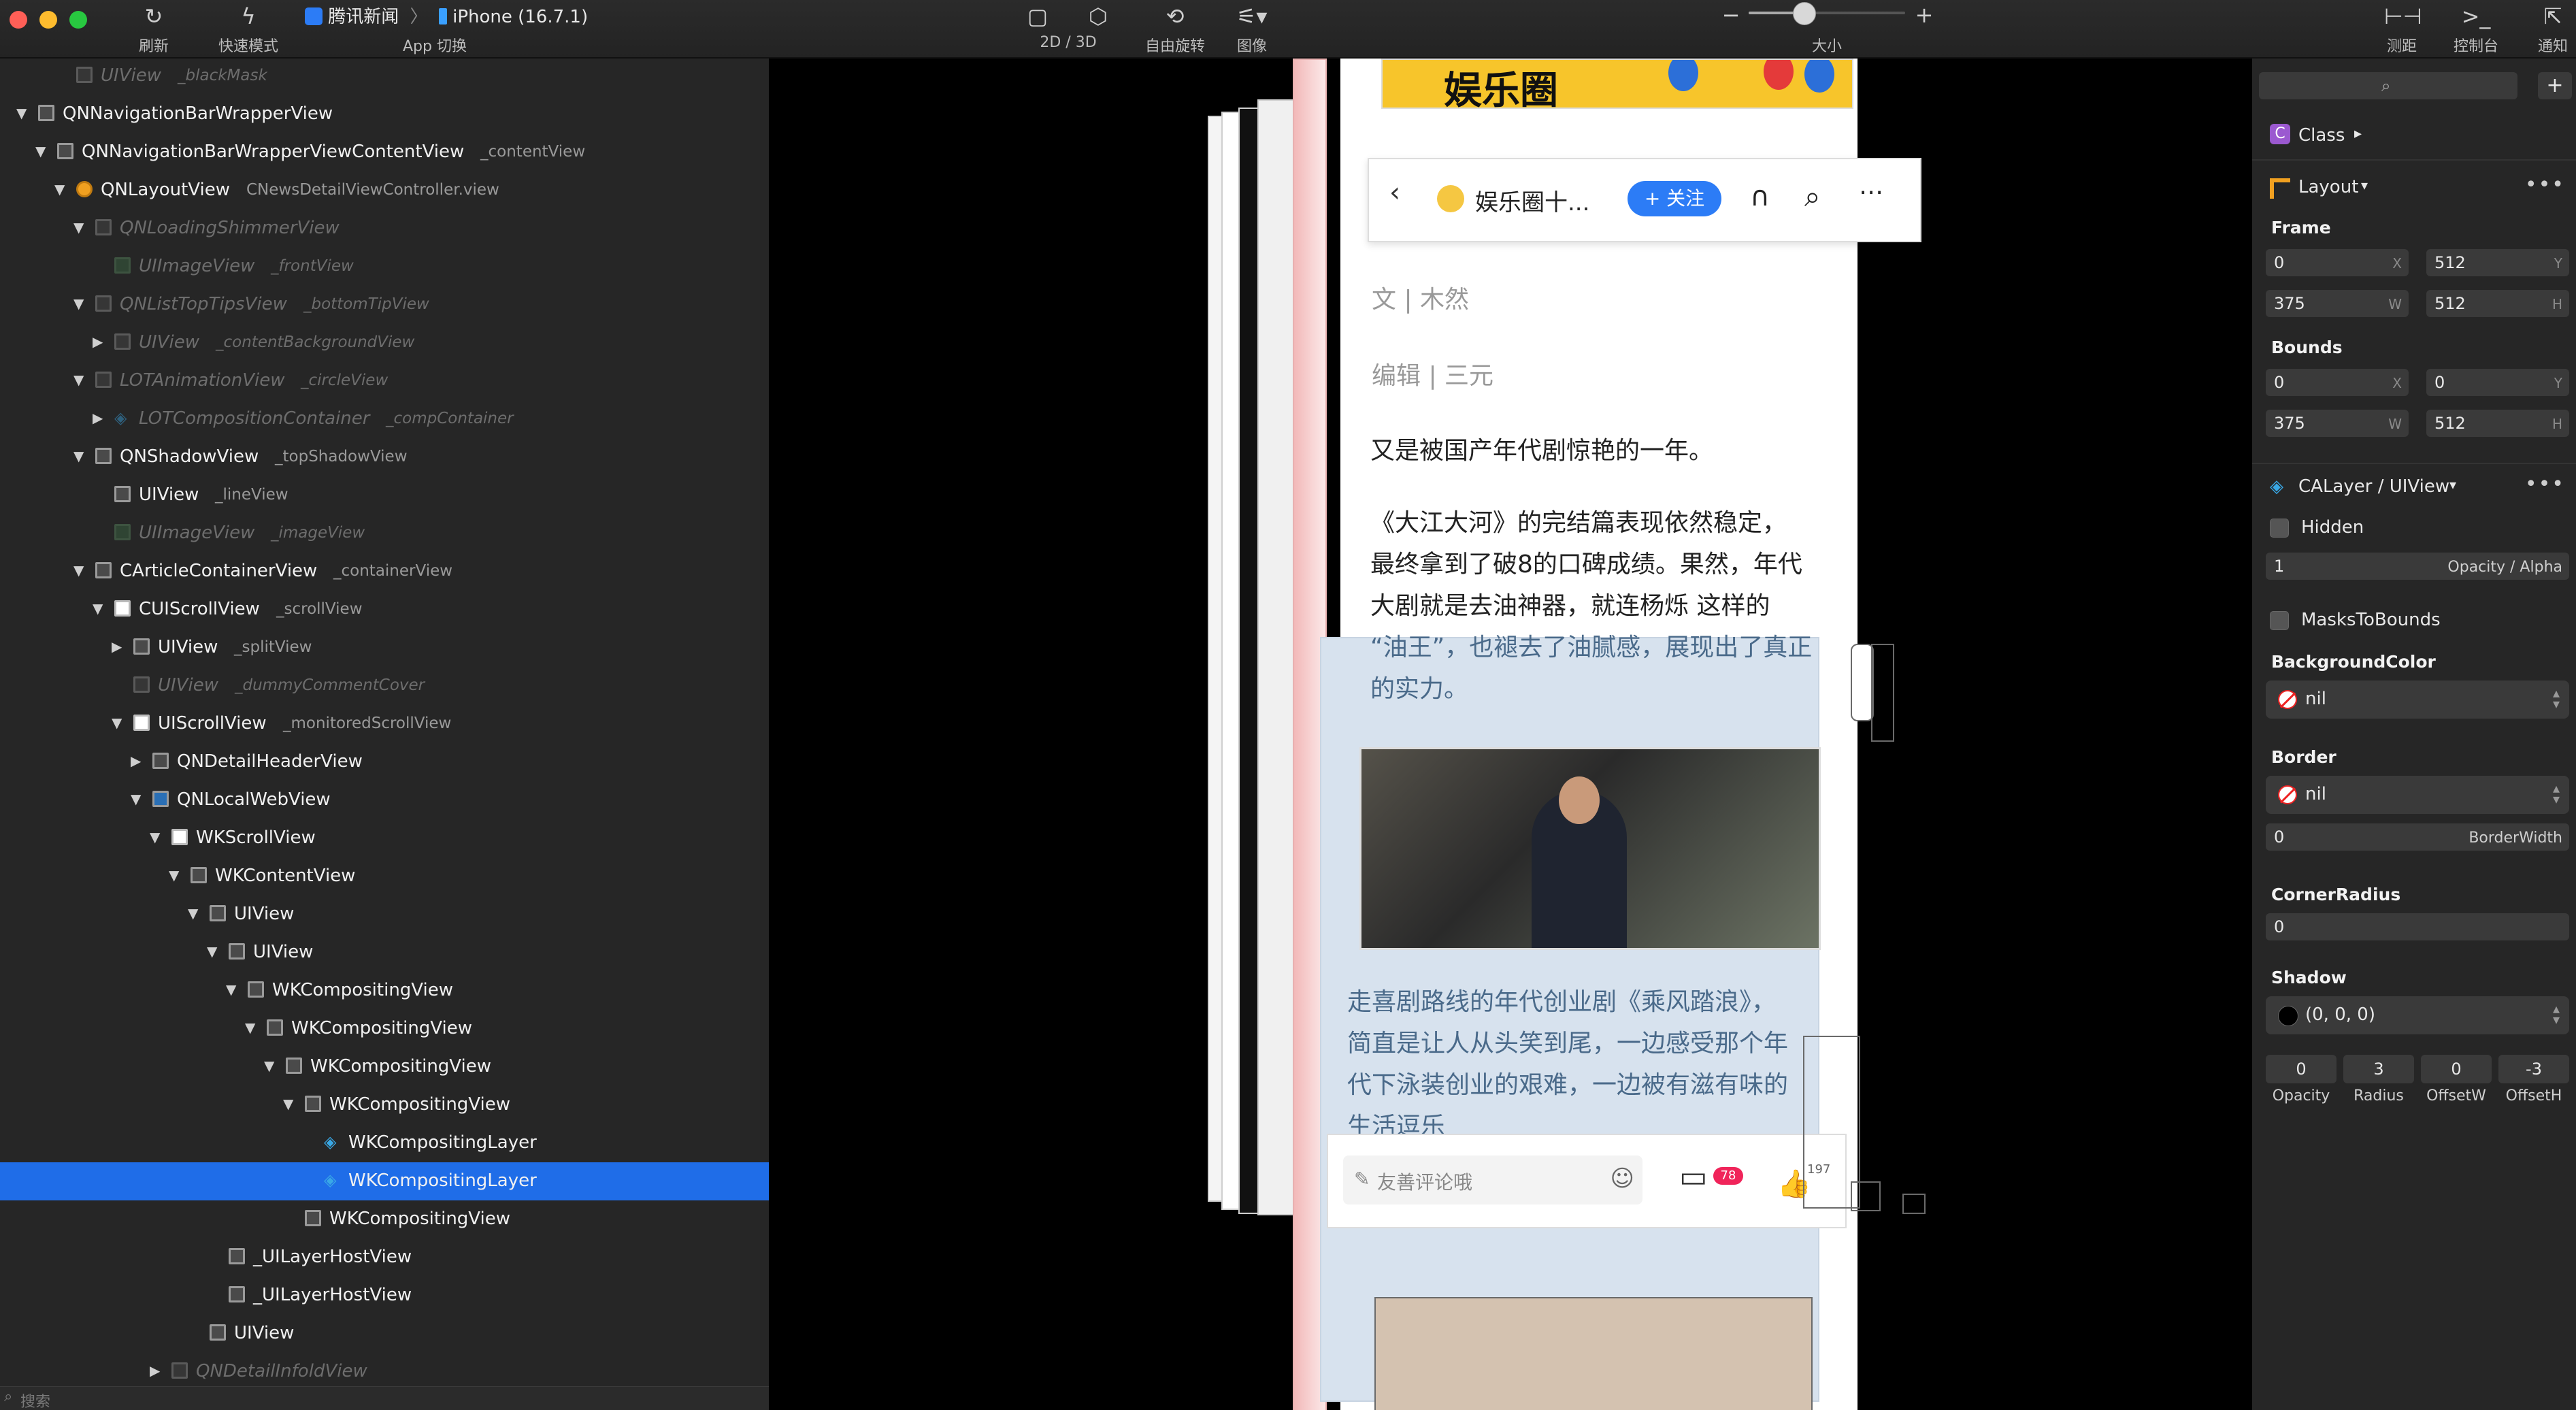  I want to click on hierarchy-row: ▼ QNLocalWebView, so click(384, 800).